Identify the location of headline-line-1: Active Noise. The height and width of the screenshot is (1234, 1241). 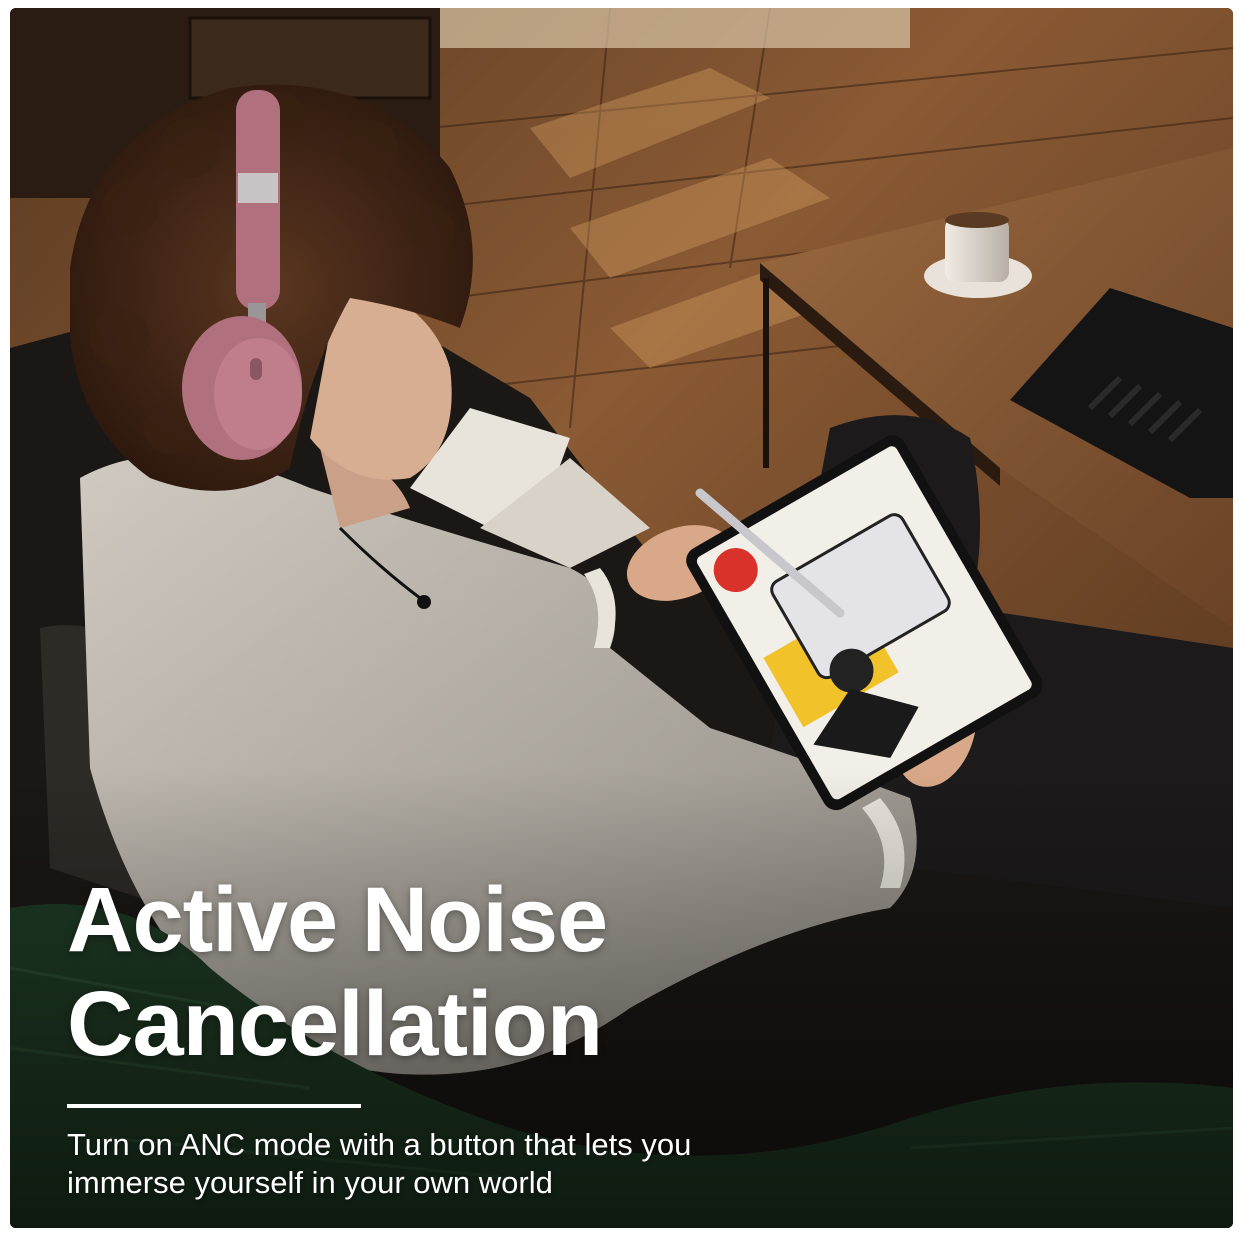
(337, 920).